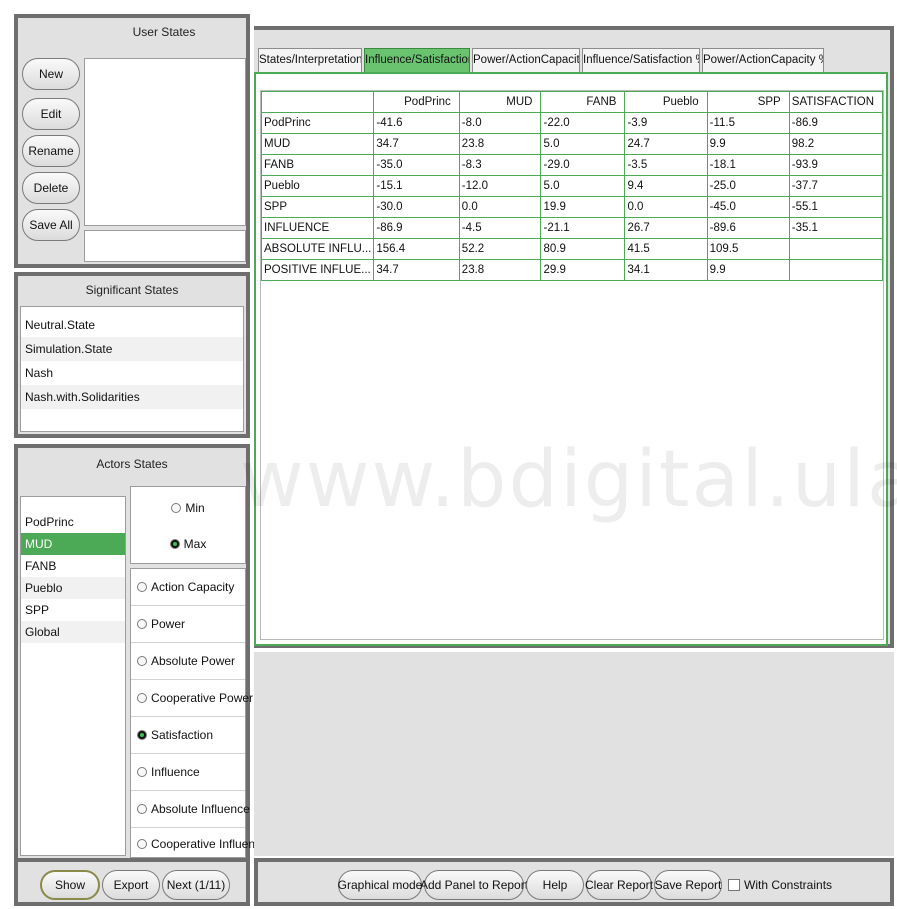  I want to click on option-cooperative-power: Cooperative Power, so click(192, 698).